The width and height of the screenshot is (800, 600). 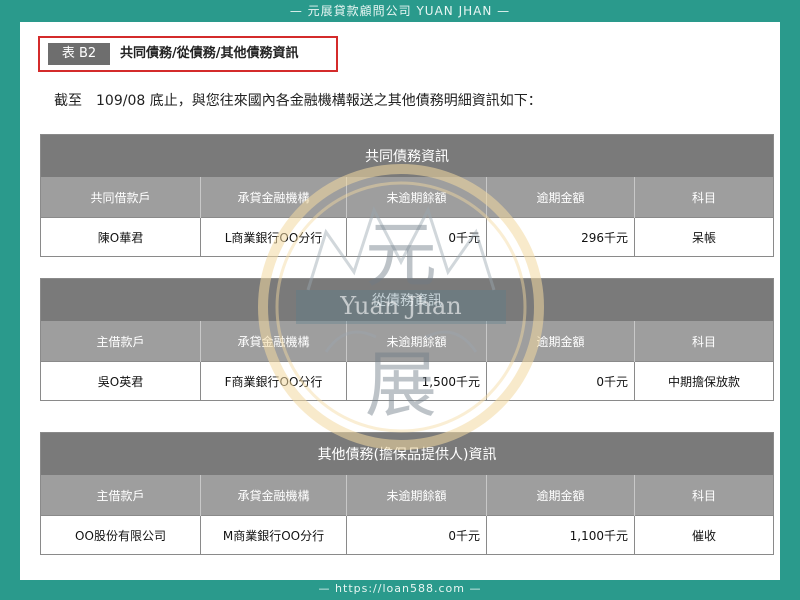 I want to click on table-title-box: 表 B2 共同債務/從債務/其他債務資訊, so click(x=188, y=54).